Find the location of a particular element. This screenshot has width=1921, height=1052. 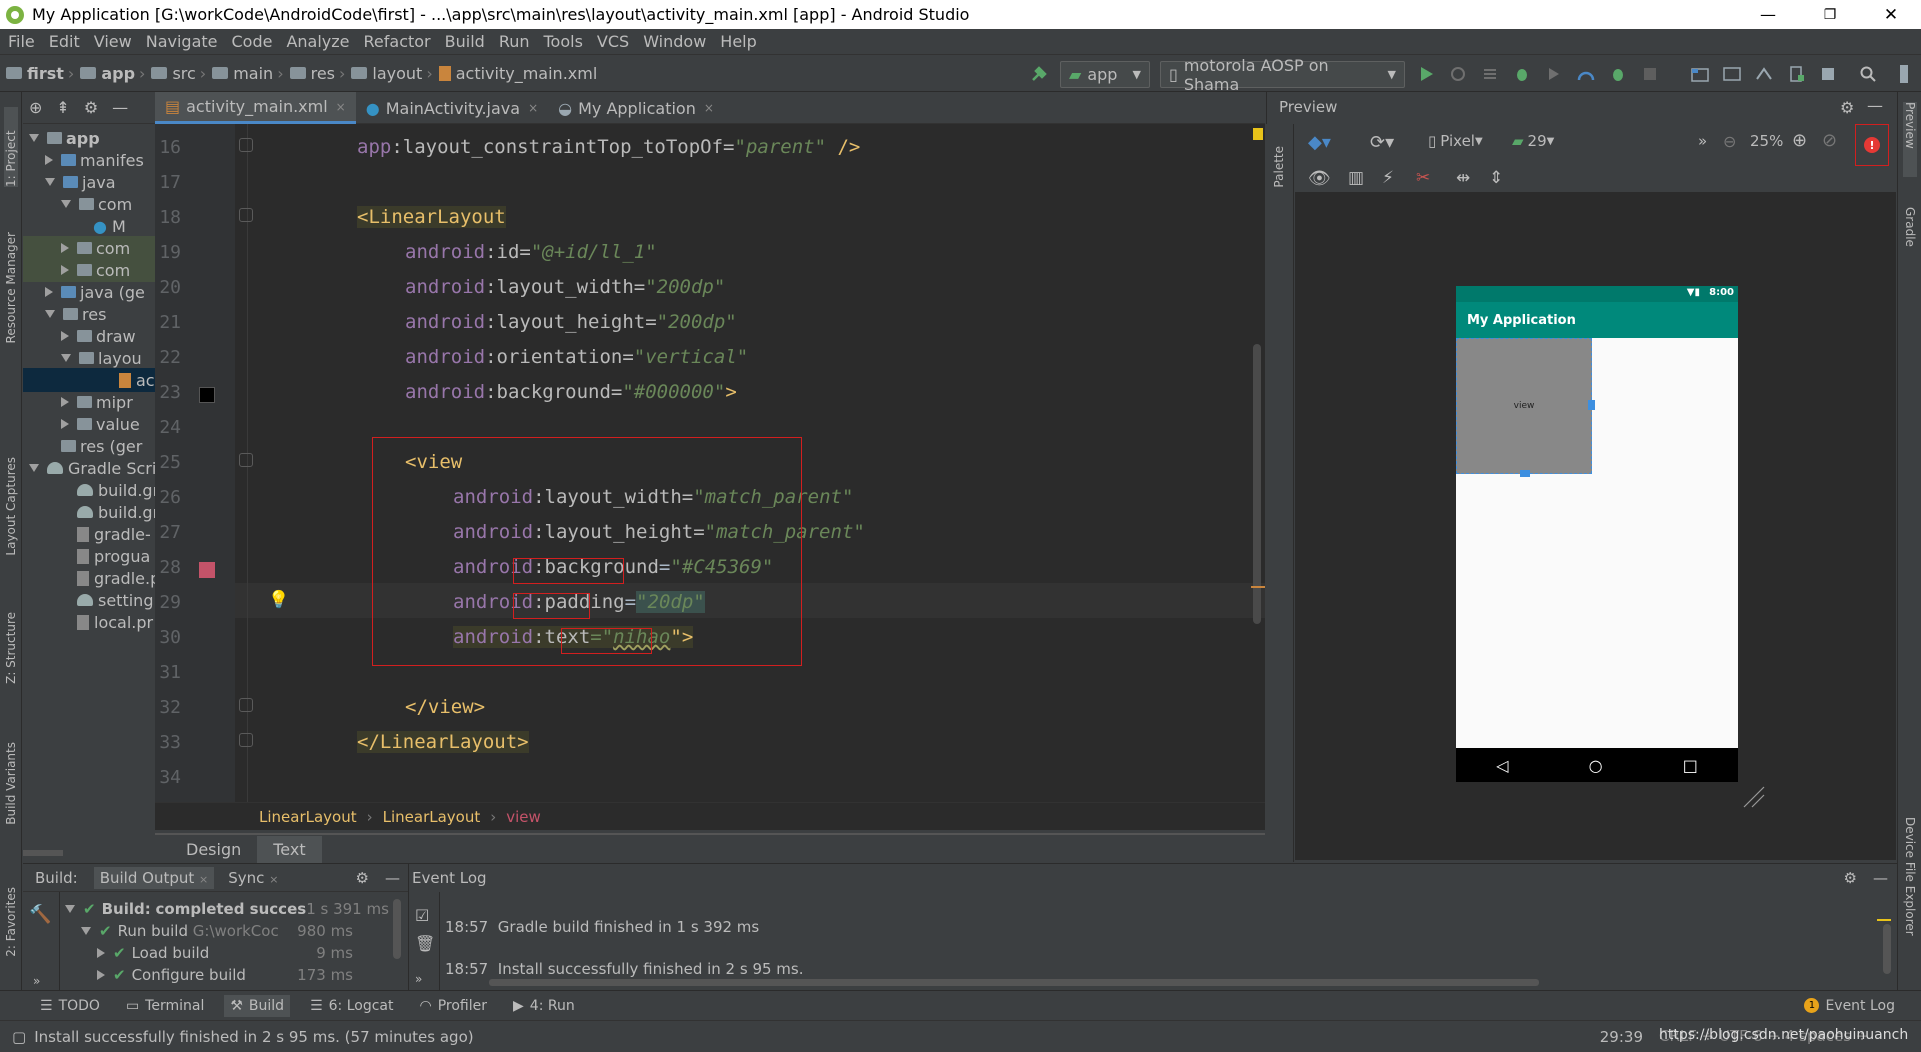

crumb-app: app is located at coordinates (107, 73).